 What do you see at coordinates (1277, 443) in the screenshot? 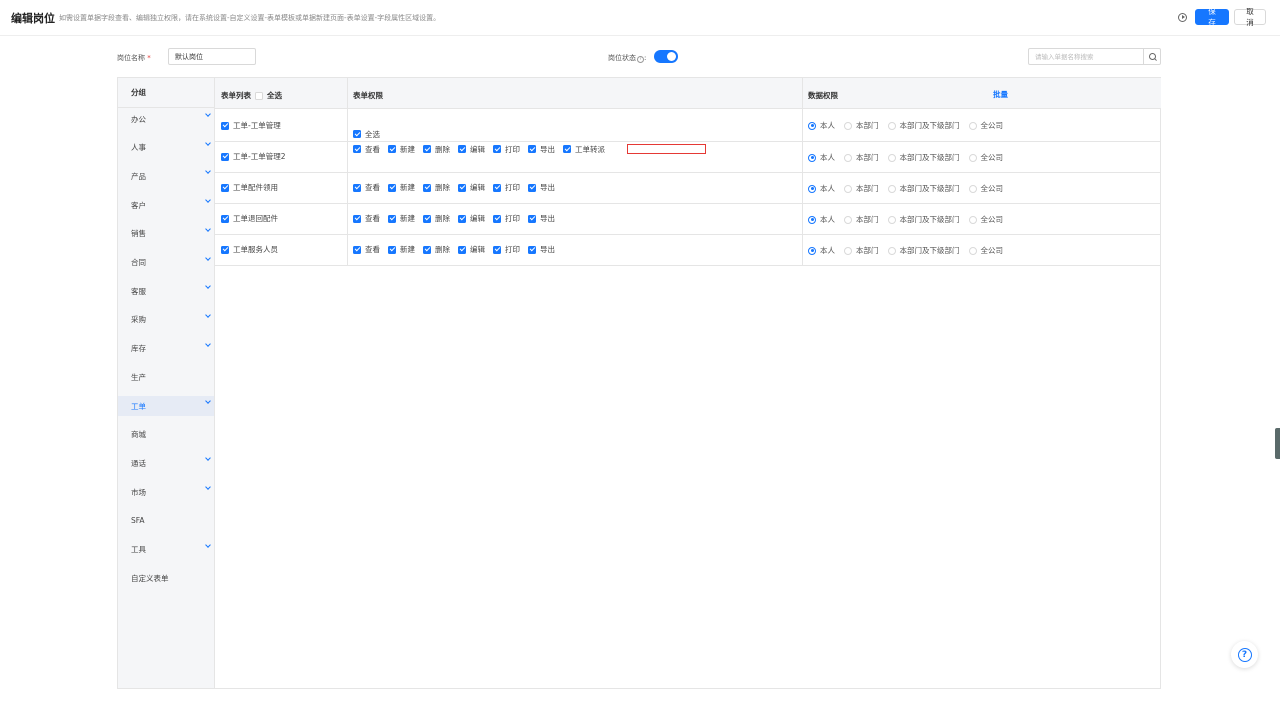
I see `side-drawer-handle` at bounding box center [1277, 443].